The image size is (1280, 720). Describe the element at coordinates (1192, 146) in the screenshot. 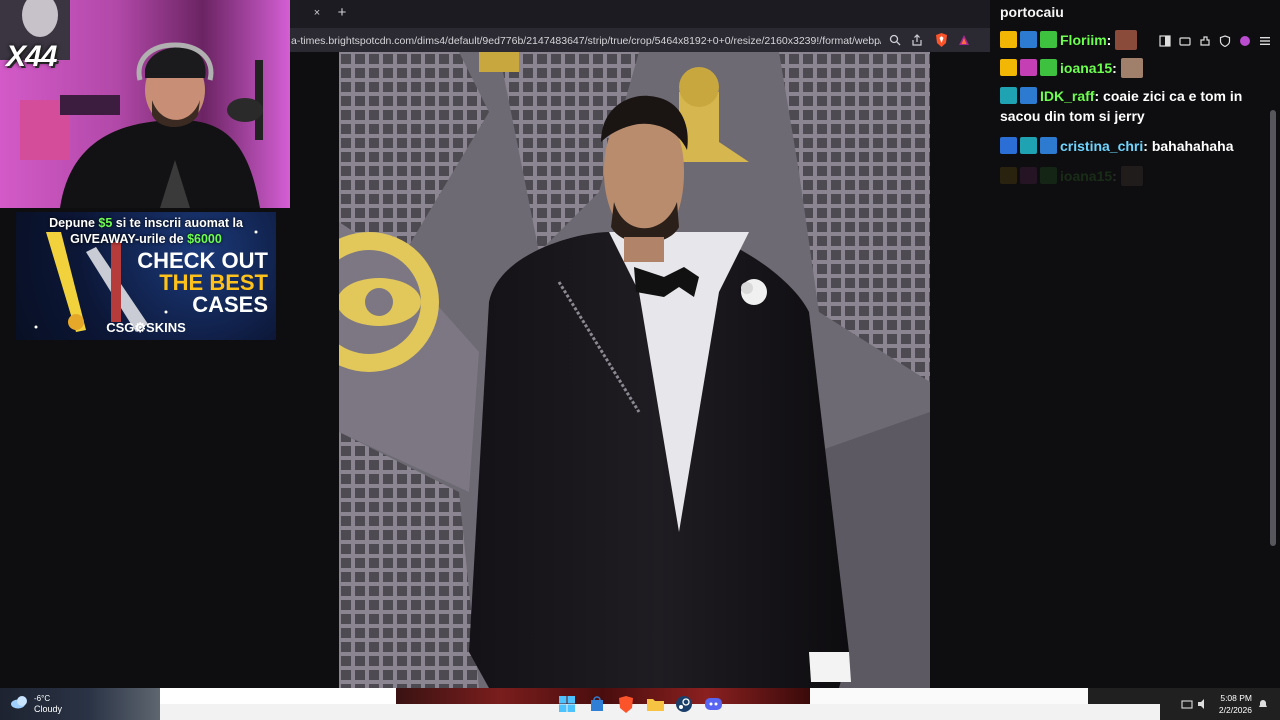

I see `chat-text: bahahahaha` at that location.